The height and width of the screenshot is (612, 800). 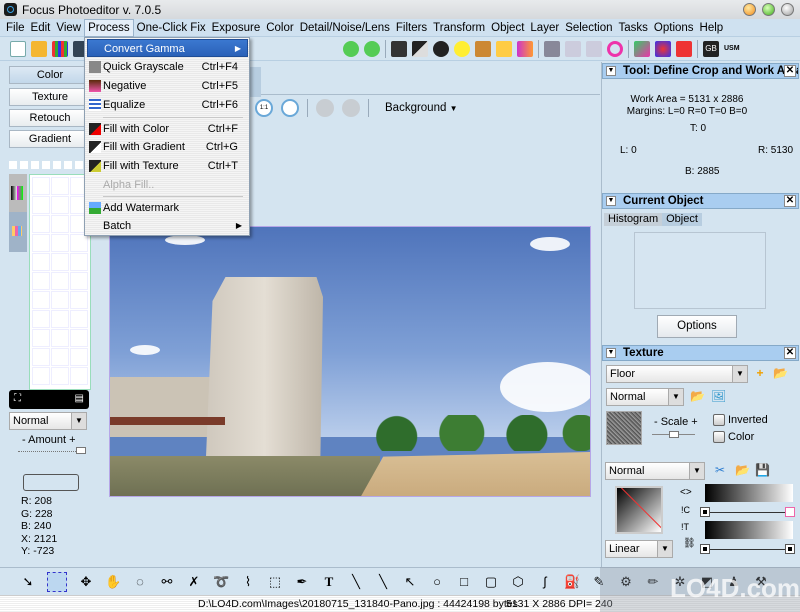 What do you see at coordinates (48, 421) in the screenshot?
I see `blend-mode-select: Normal ▼` at bounding box center [48, 421].